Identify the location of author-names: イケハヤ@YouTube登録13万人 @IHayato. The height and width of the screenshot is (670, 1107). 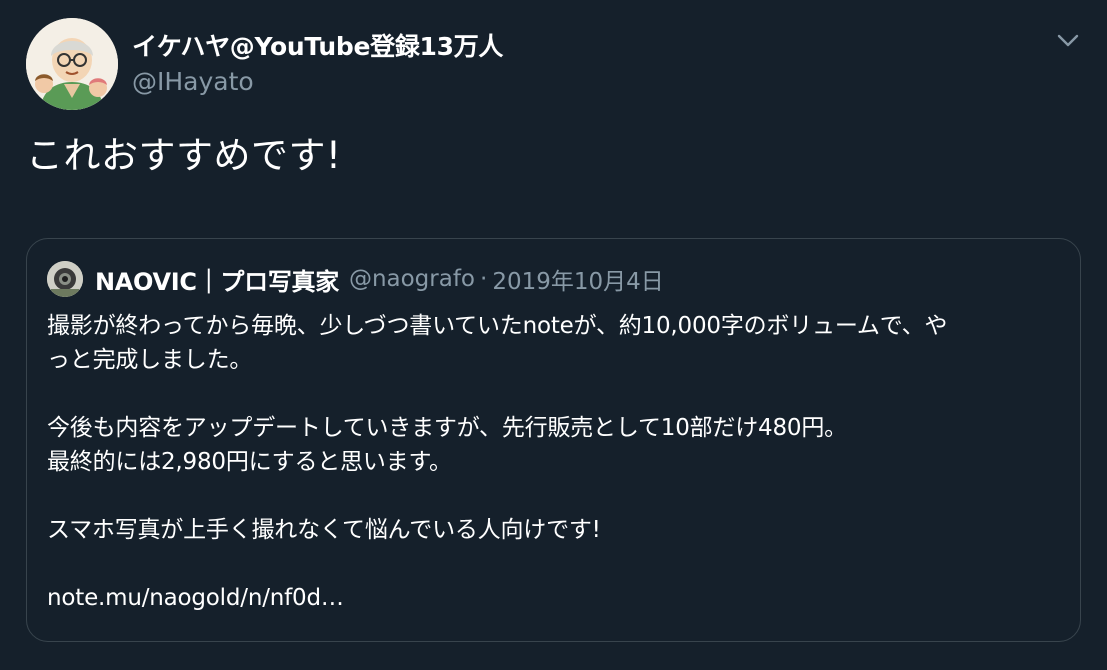
(317, 64).